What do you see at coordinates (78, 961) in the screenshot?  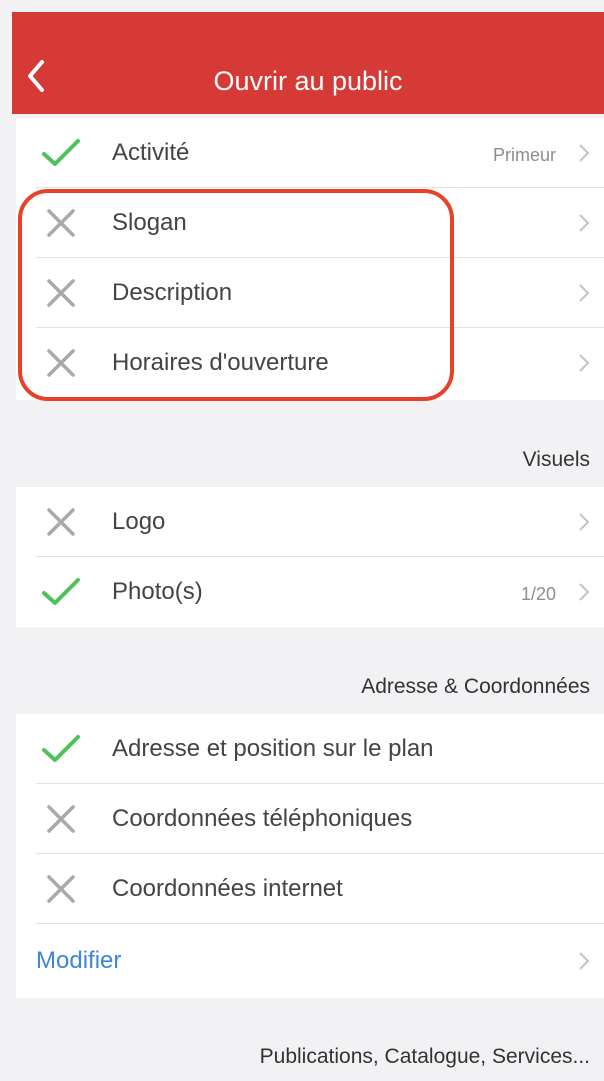 I see `modifier-link: Modifier` at bounding box center [78, 961].